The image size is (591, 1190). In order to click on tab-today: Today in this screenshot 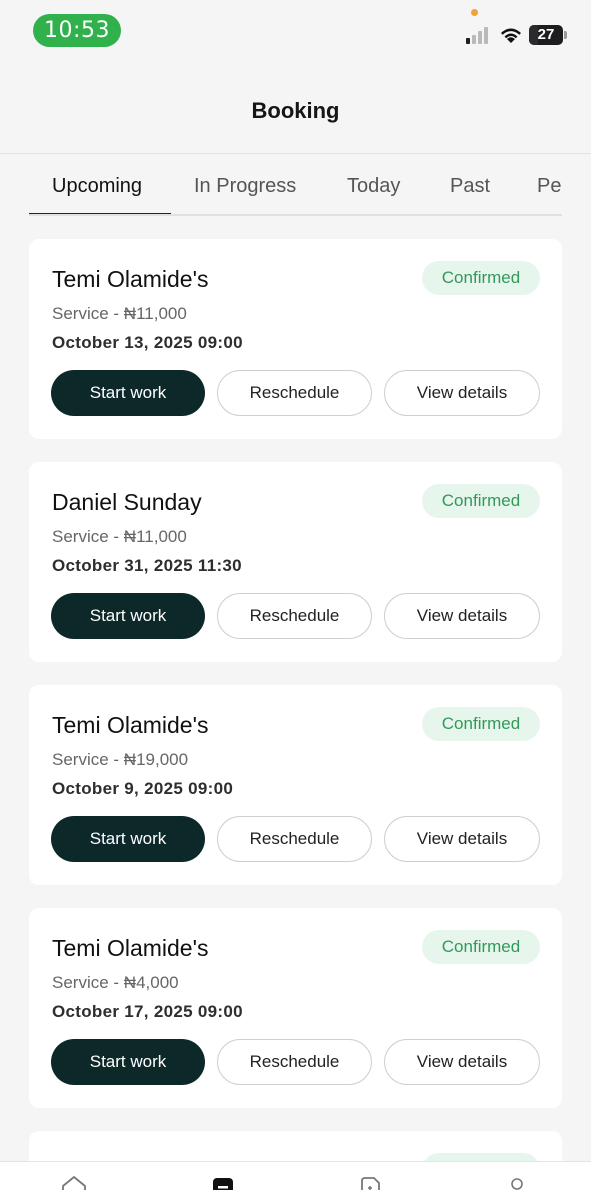, I will do `click(373, 186)`.